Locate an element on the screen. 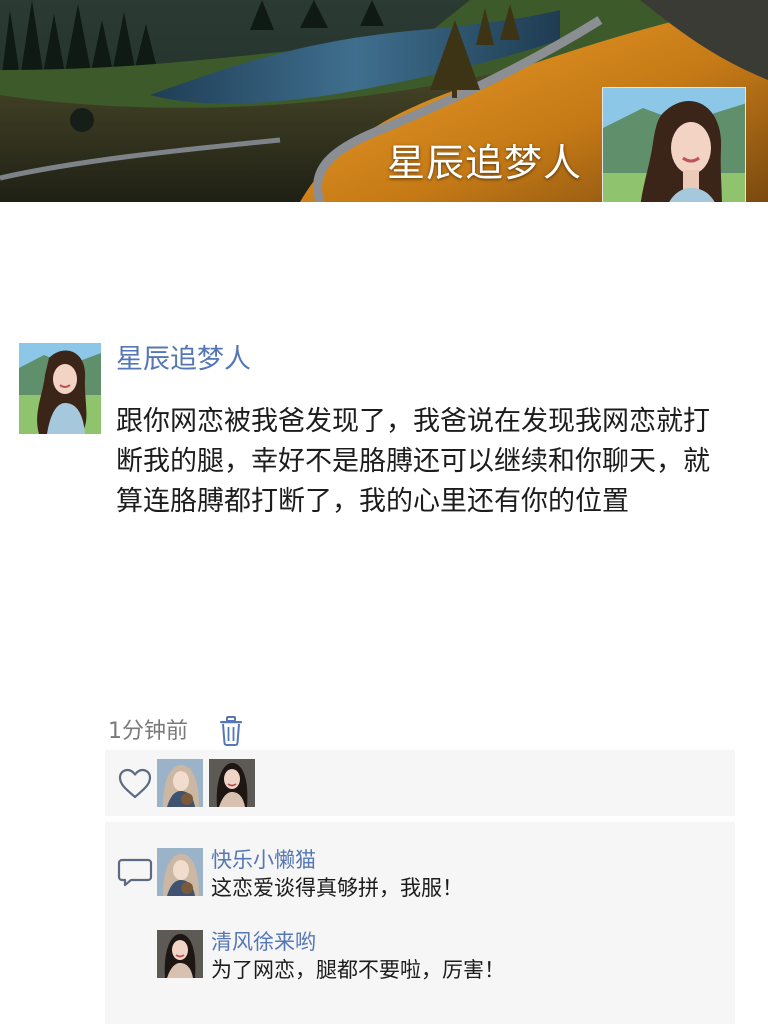 This screenshot has height=1024, width=768. trash-icon is located at coordinates (231, 731).